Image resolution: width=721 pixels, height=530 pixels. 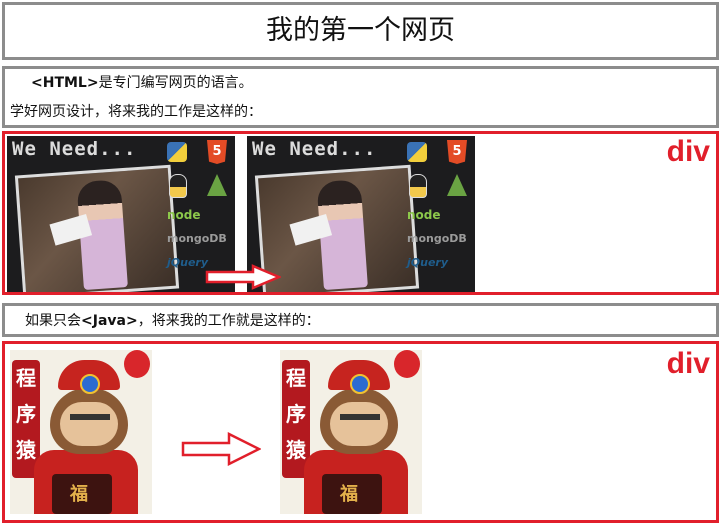 I want to click on java-line: 如果只会<Java>，将来我的工作就是这样的：, so click(x=172, y=321).